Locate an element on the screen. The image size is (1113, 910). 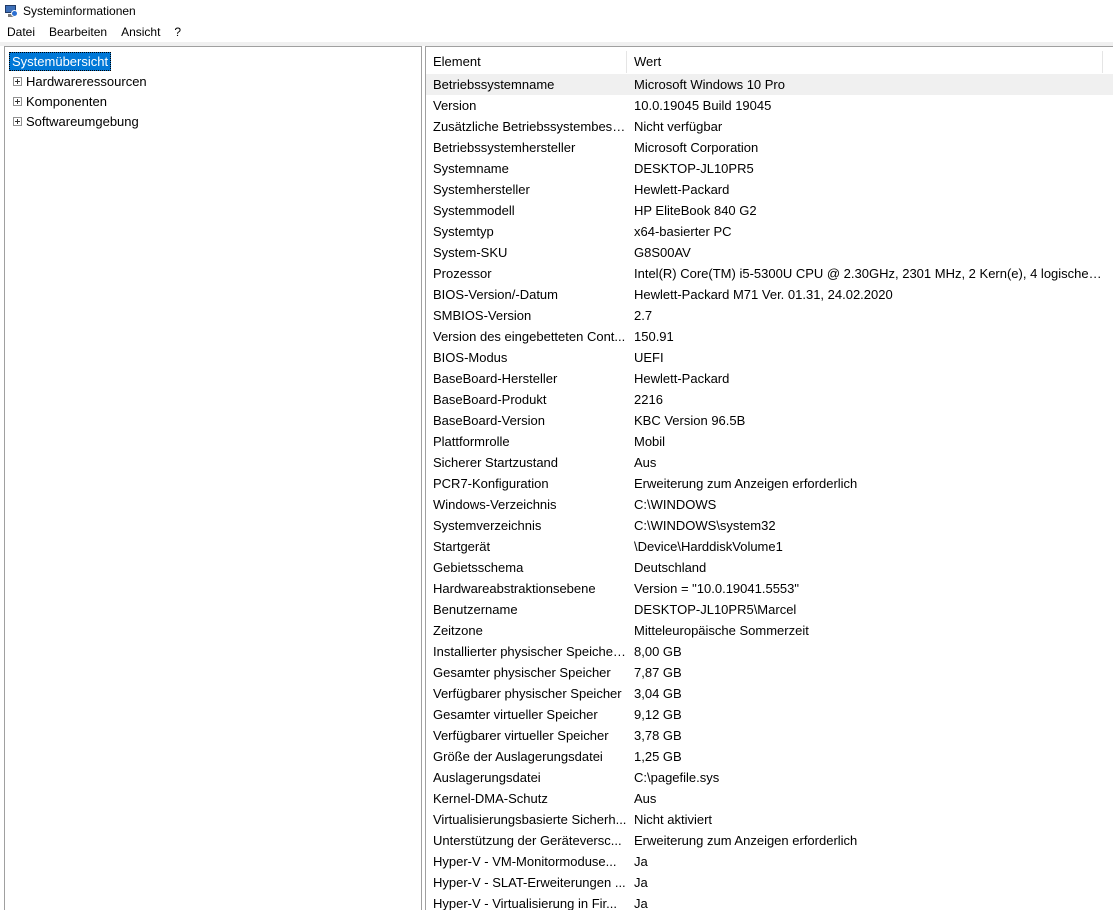
table-row: BIOS-Modus UEFI is located at coordinates (769, 357).